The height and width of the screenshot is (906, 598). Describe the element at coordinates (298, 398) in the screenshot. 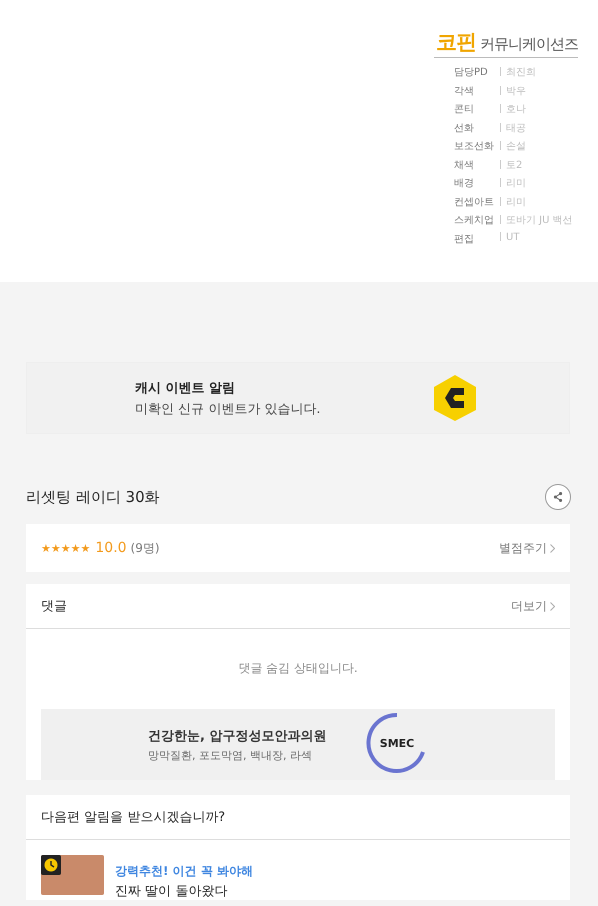

I see `event-banner: 캐시 이벤트 알림 미확인 신규 이벤트가 있습니다.` at that location.